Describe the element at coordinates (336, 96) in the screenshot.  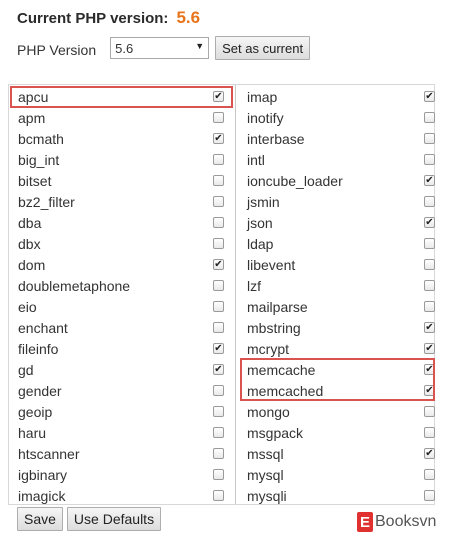
I see `extension-row-imap: imap ✔` at that location.